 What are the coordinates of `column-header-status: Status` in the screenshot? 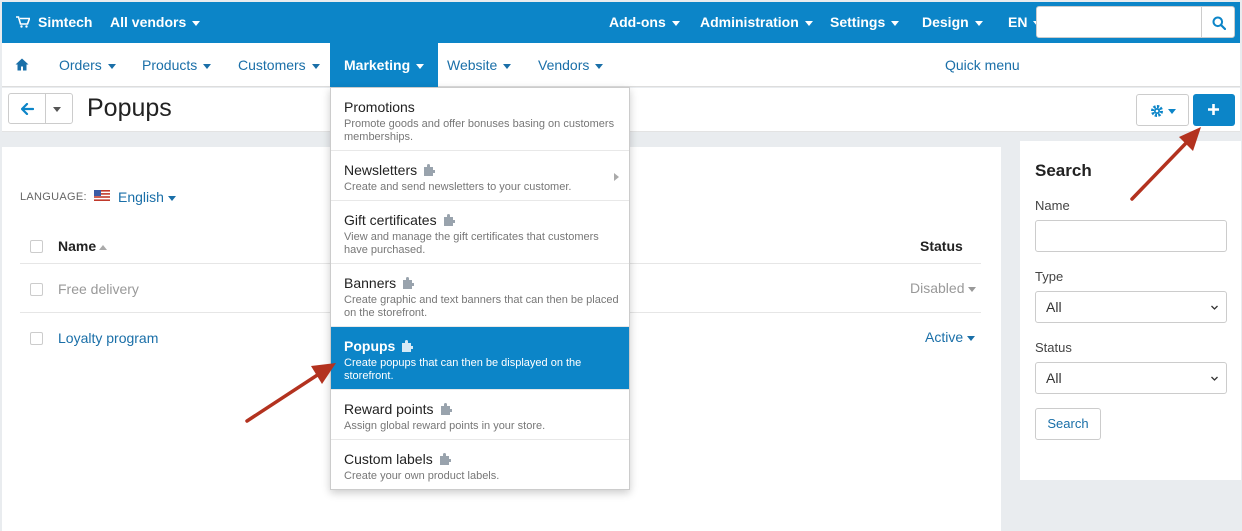 It's located at (941, 246).